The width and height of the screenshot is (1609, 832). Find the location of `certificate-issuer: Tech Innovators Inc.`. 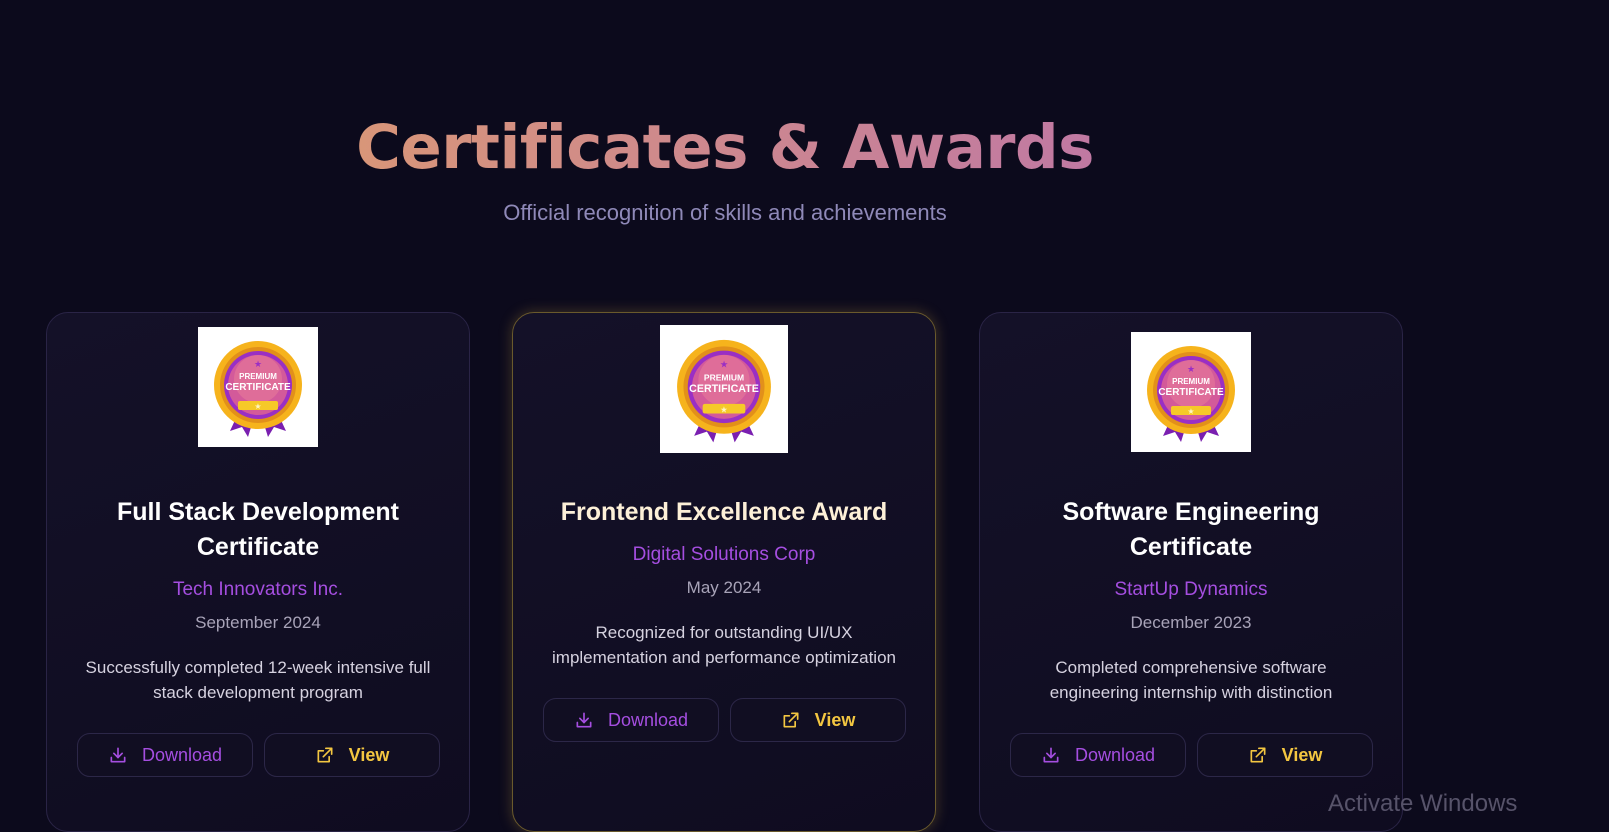

certificate-issuer: Tech Innovators Inc. is located at coordinates (258, 589).